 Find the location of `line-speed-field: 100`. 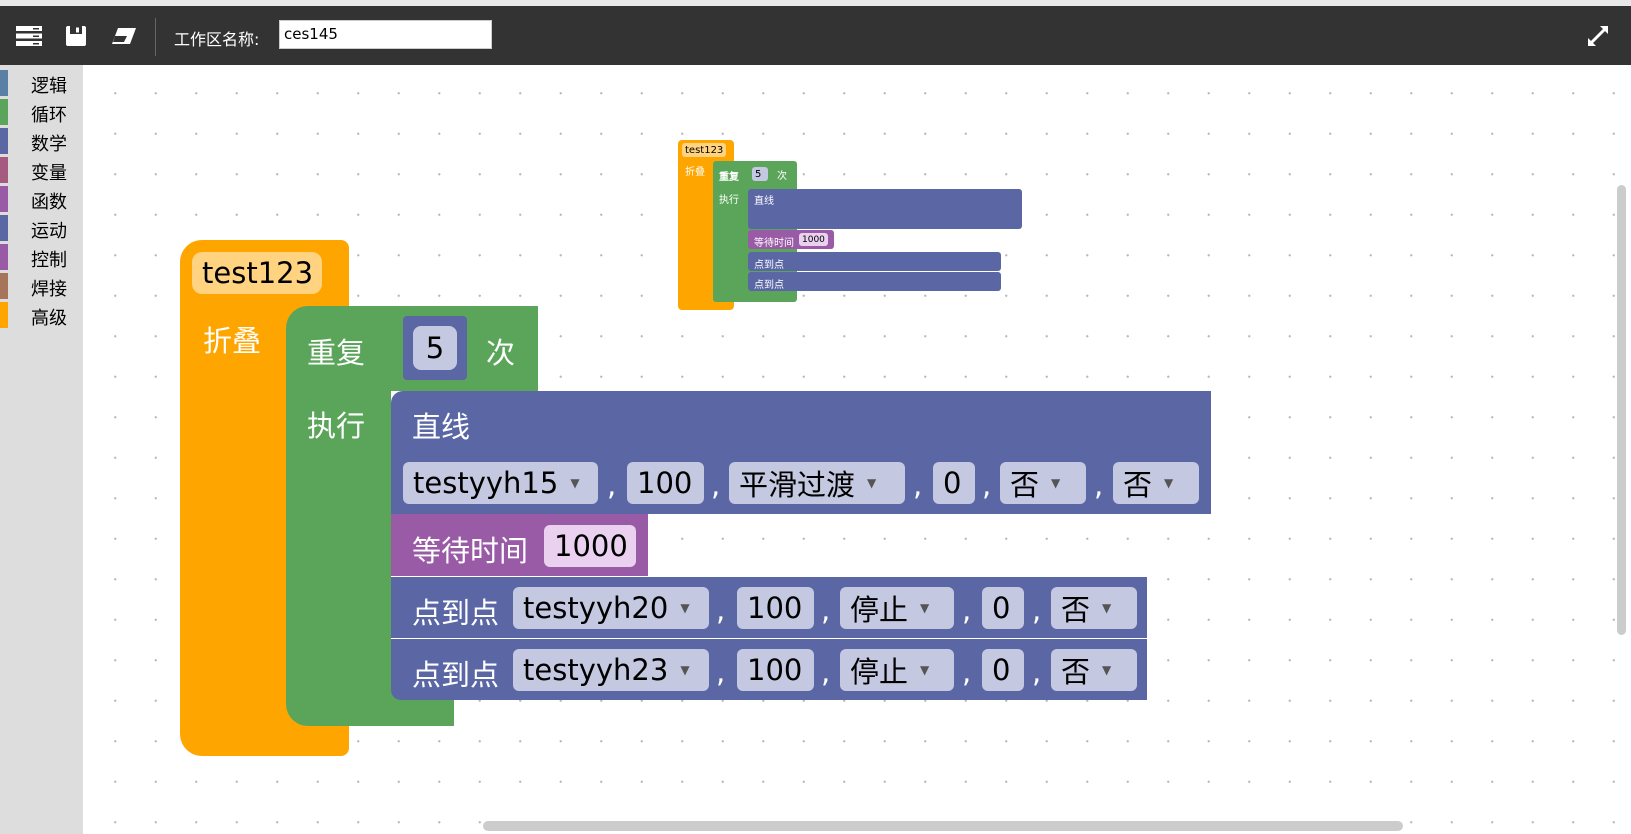

line-speed-field: 100 is located at coordinates (665, 483).